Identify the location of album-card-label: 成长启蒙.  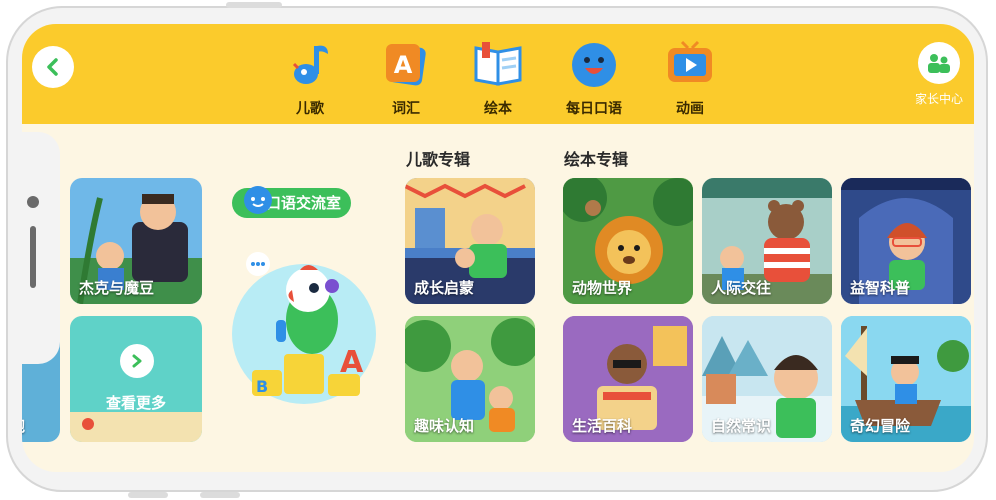
(444, 288).